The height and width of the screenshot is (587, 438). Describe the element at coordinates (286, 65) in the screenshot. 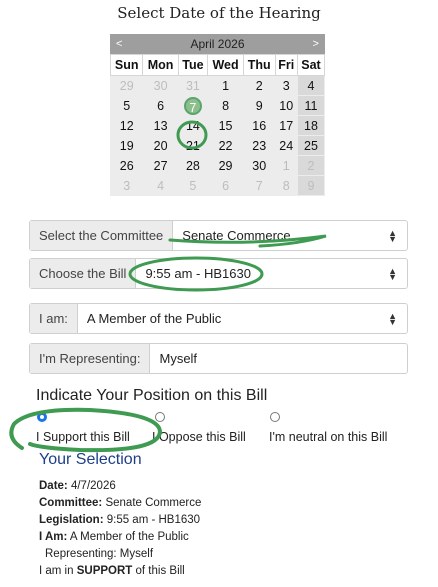

I see `weekday-header: Fri` at that location.